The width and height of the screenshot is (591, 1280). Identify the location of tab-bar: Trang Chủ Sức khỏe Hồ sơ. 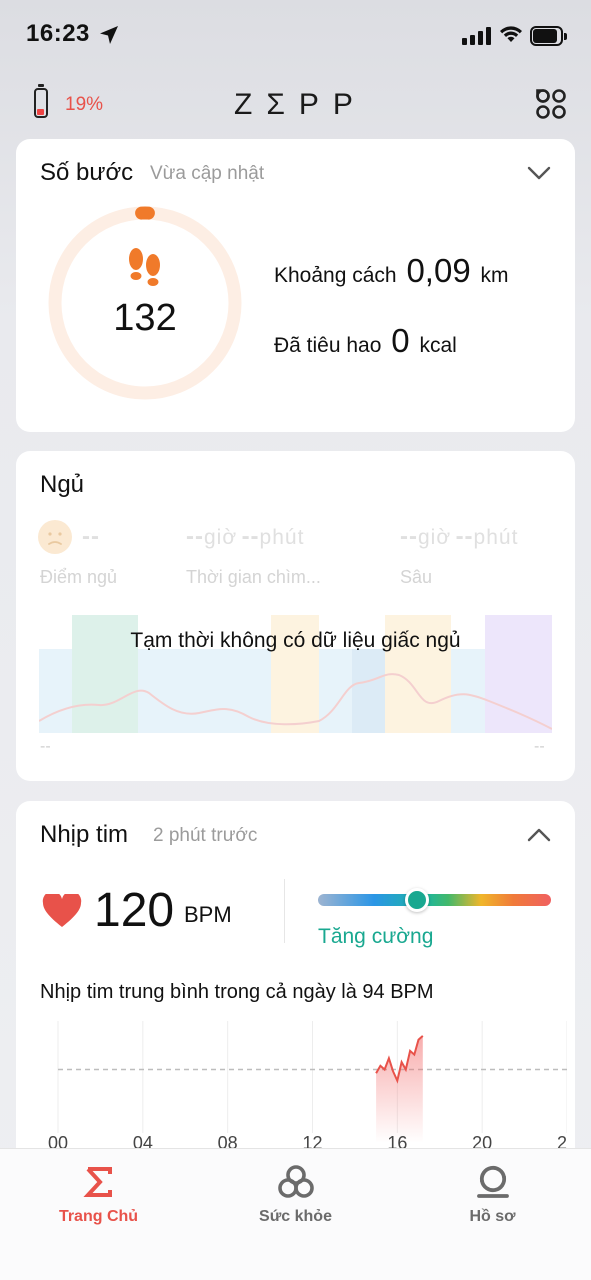
(295, 1214).